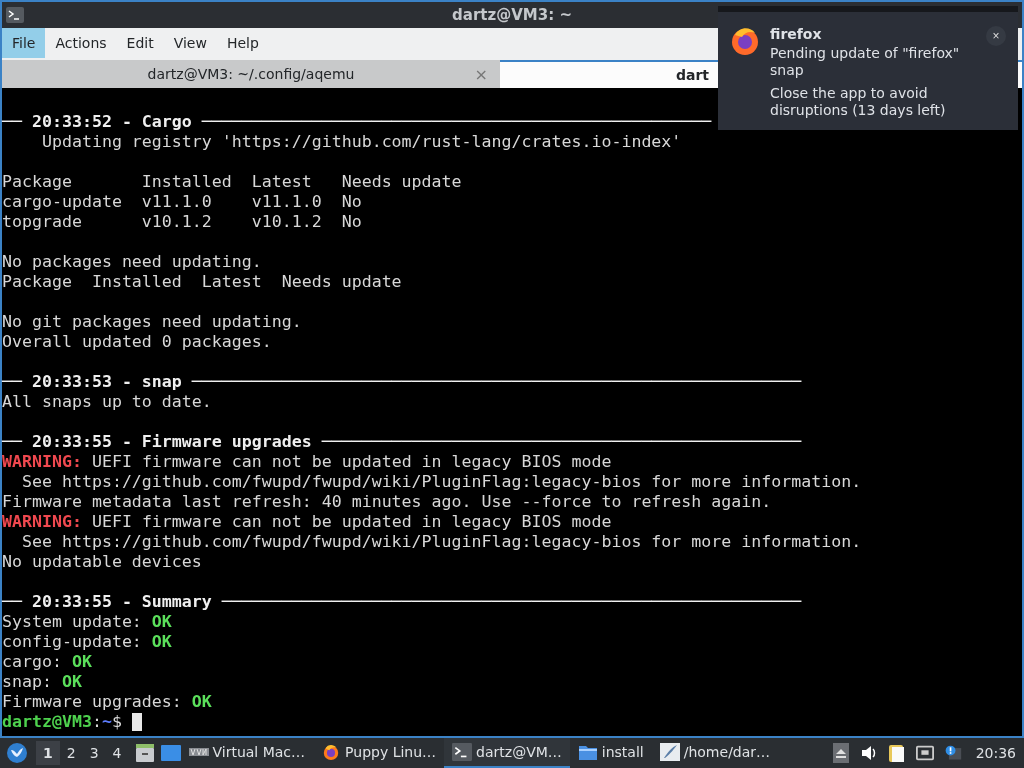 The image size is (1024, 768). What do you see at coordinates (402, 602) in the screenshot?
I see `terminal-line: ── 20:33:55 - Summary ──────────────────────────────────────────────────────────` at bounding box center [402, 602].